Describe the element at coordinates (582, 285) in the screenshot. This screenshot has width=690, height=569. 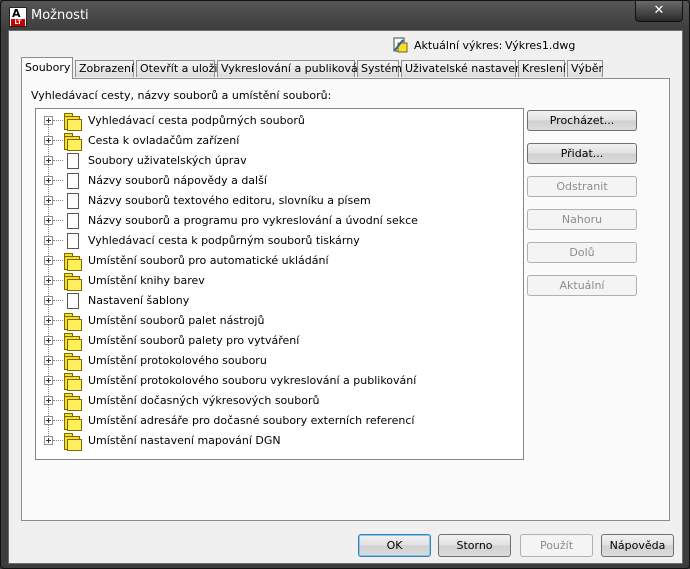
I see `set-current-button: Aktuální` at that location.